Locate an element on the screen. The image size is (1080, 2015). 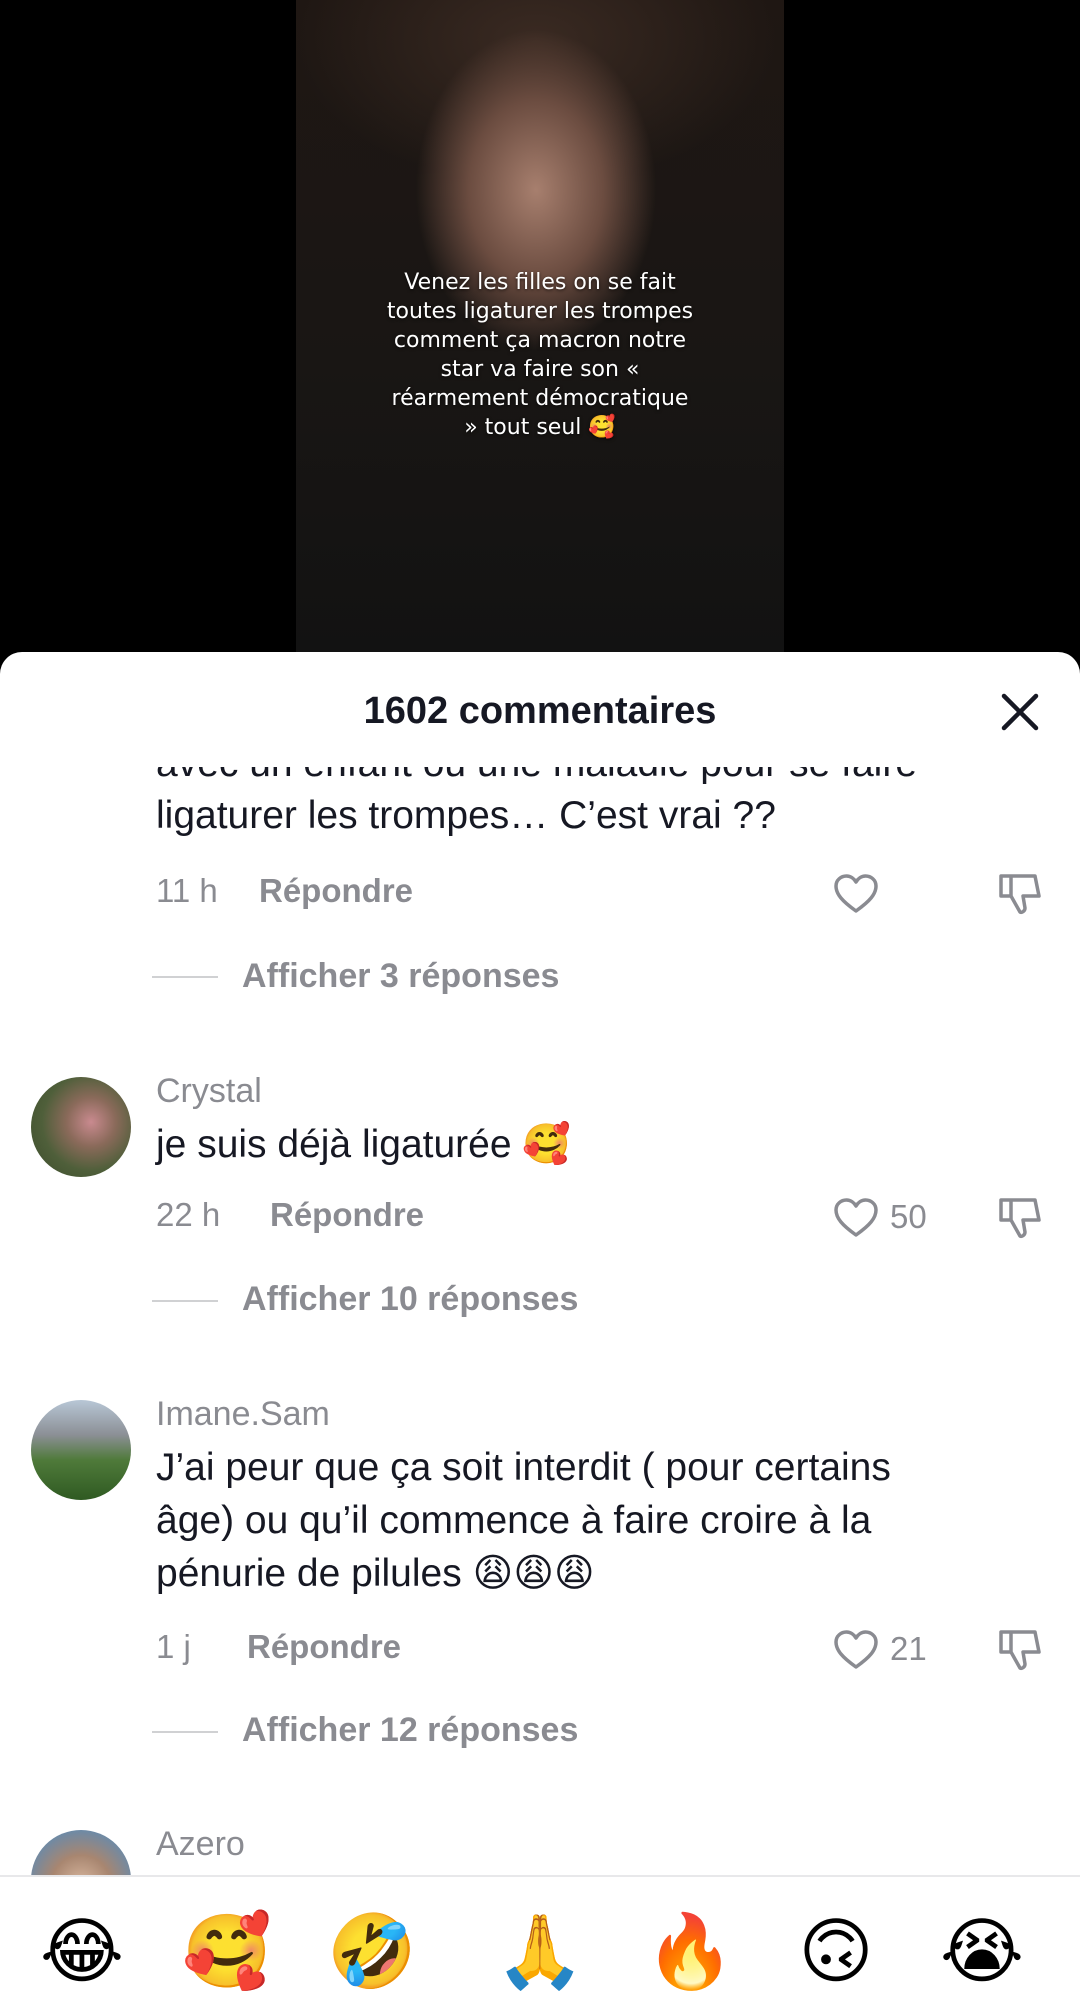
emoji-quick-bar: 😂 🥰 🤣 🙏 🔥 🙃 😭 is located at coordinates (540, 1945).